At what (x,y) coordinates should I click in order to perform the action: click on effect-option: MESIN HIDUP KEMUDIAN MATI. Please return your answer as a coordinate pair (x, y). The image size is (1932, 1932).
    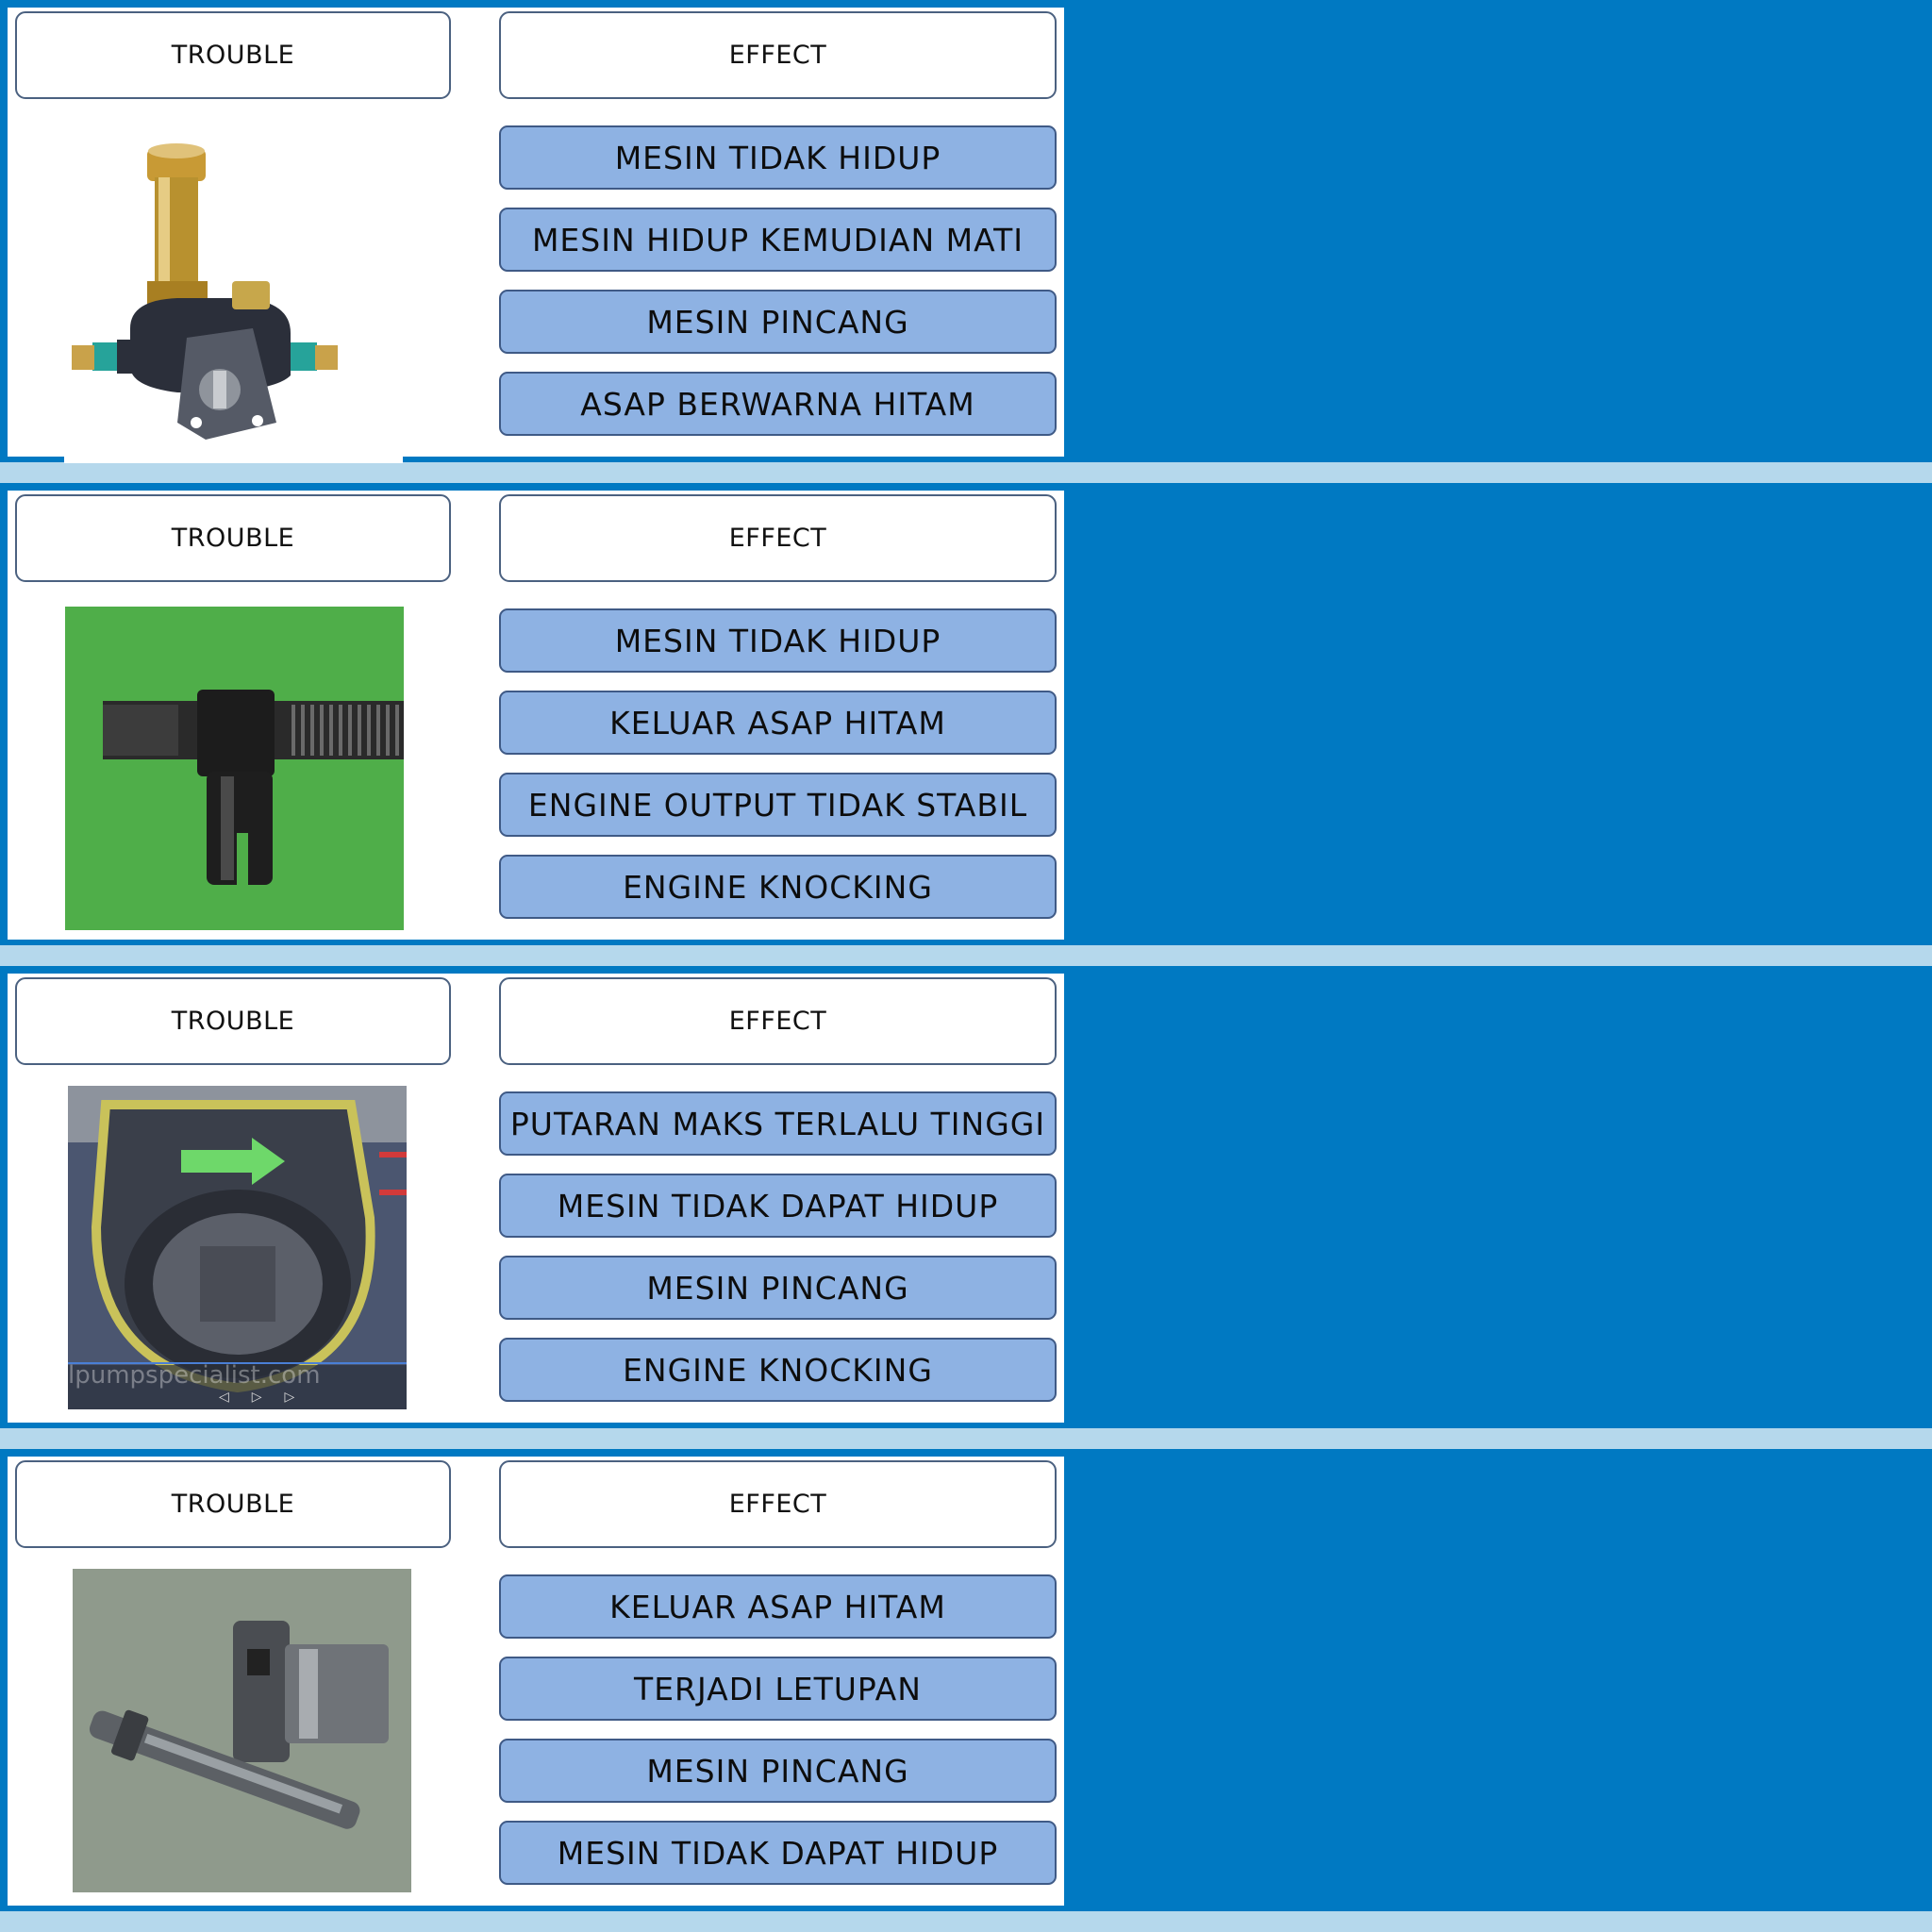
    Looking at the image, I should click on (778, 240).